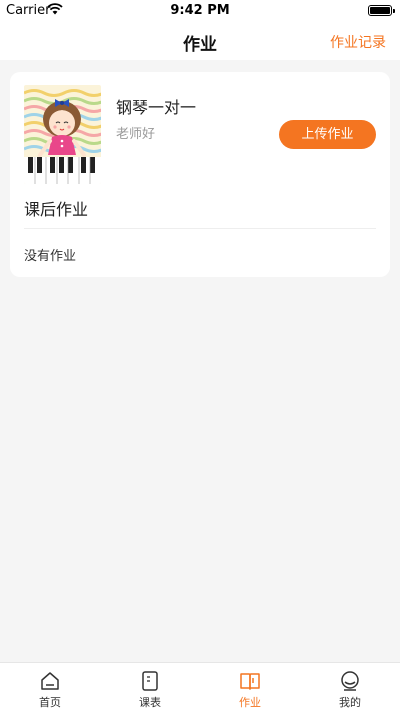 The image size is (400, 710). Describe the element at coordinates (250, 681) in the screenshot. I see `homework-book-icon` at that location.